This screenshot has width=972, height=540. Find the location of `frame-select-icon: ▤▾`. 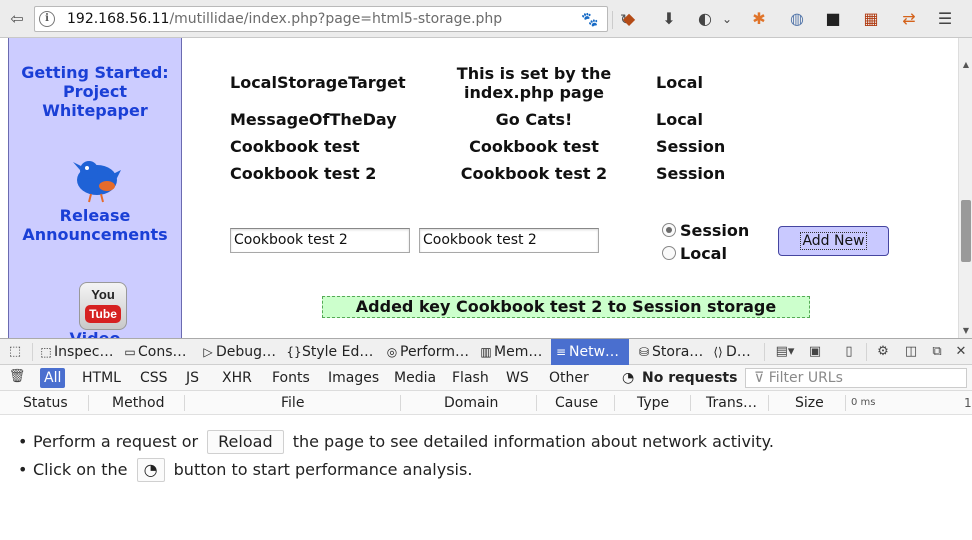

frame-select-icon: ▤▾ is located at coordinates (785, 352).